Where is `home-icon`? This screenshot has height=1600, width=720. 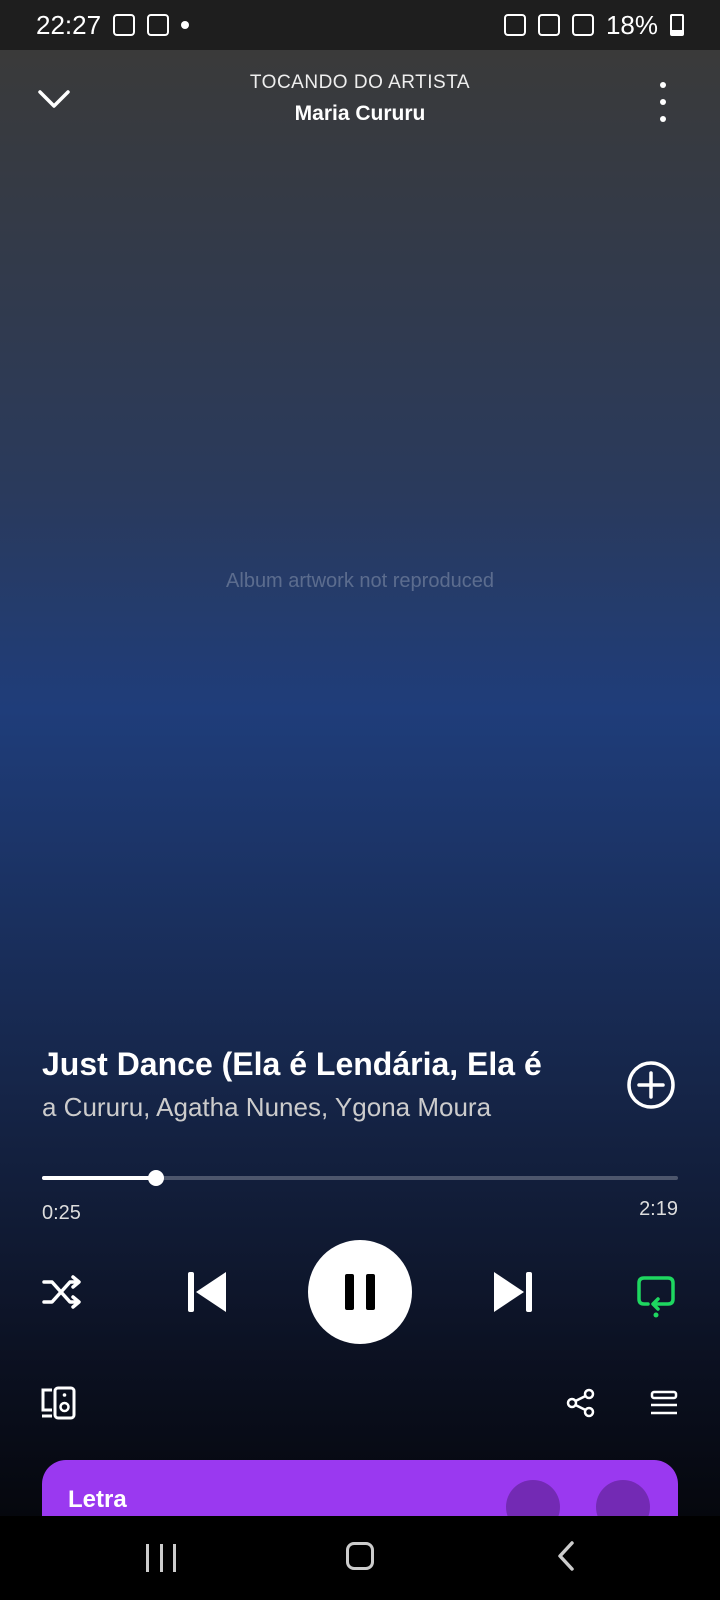
home-icon is located at coordinates (360, 1556).